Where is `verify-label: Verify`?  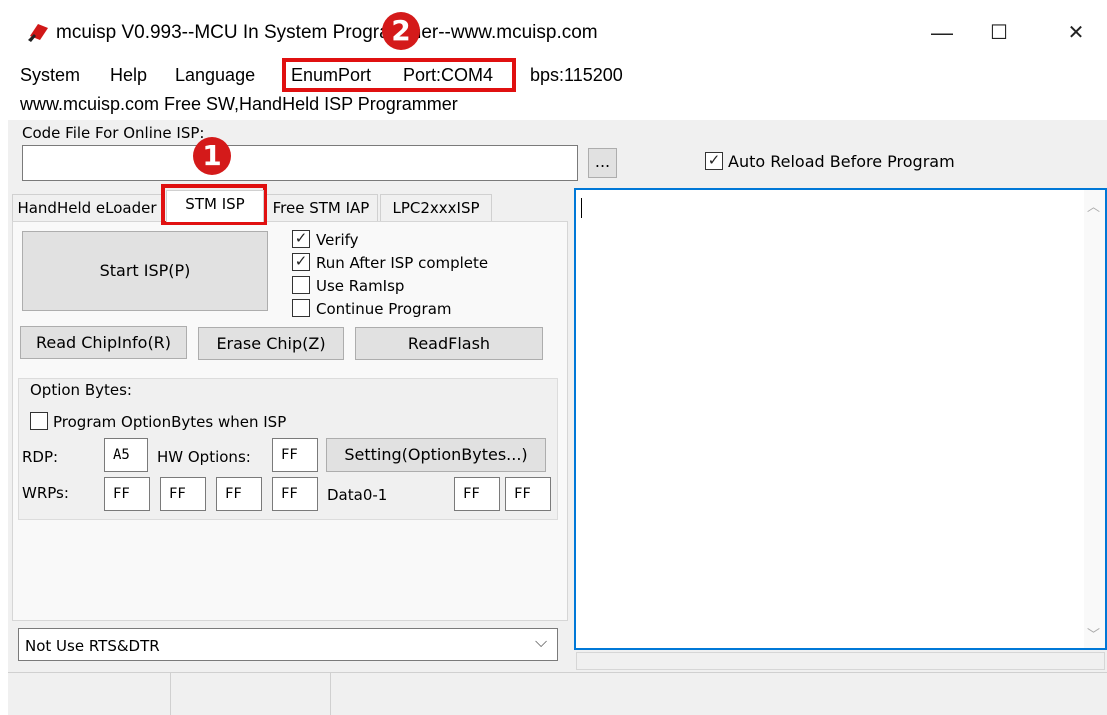
verify-label: Verify is located at coordinates (337, 240).